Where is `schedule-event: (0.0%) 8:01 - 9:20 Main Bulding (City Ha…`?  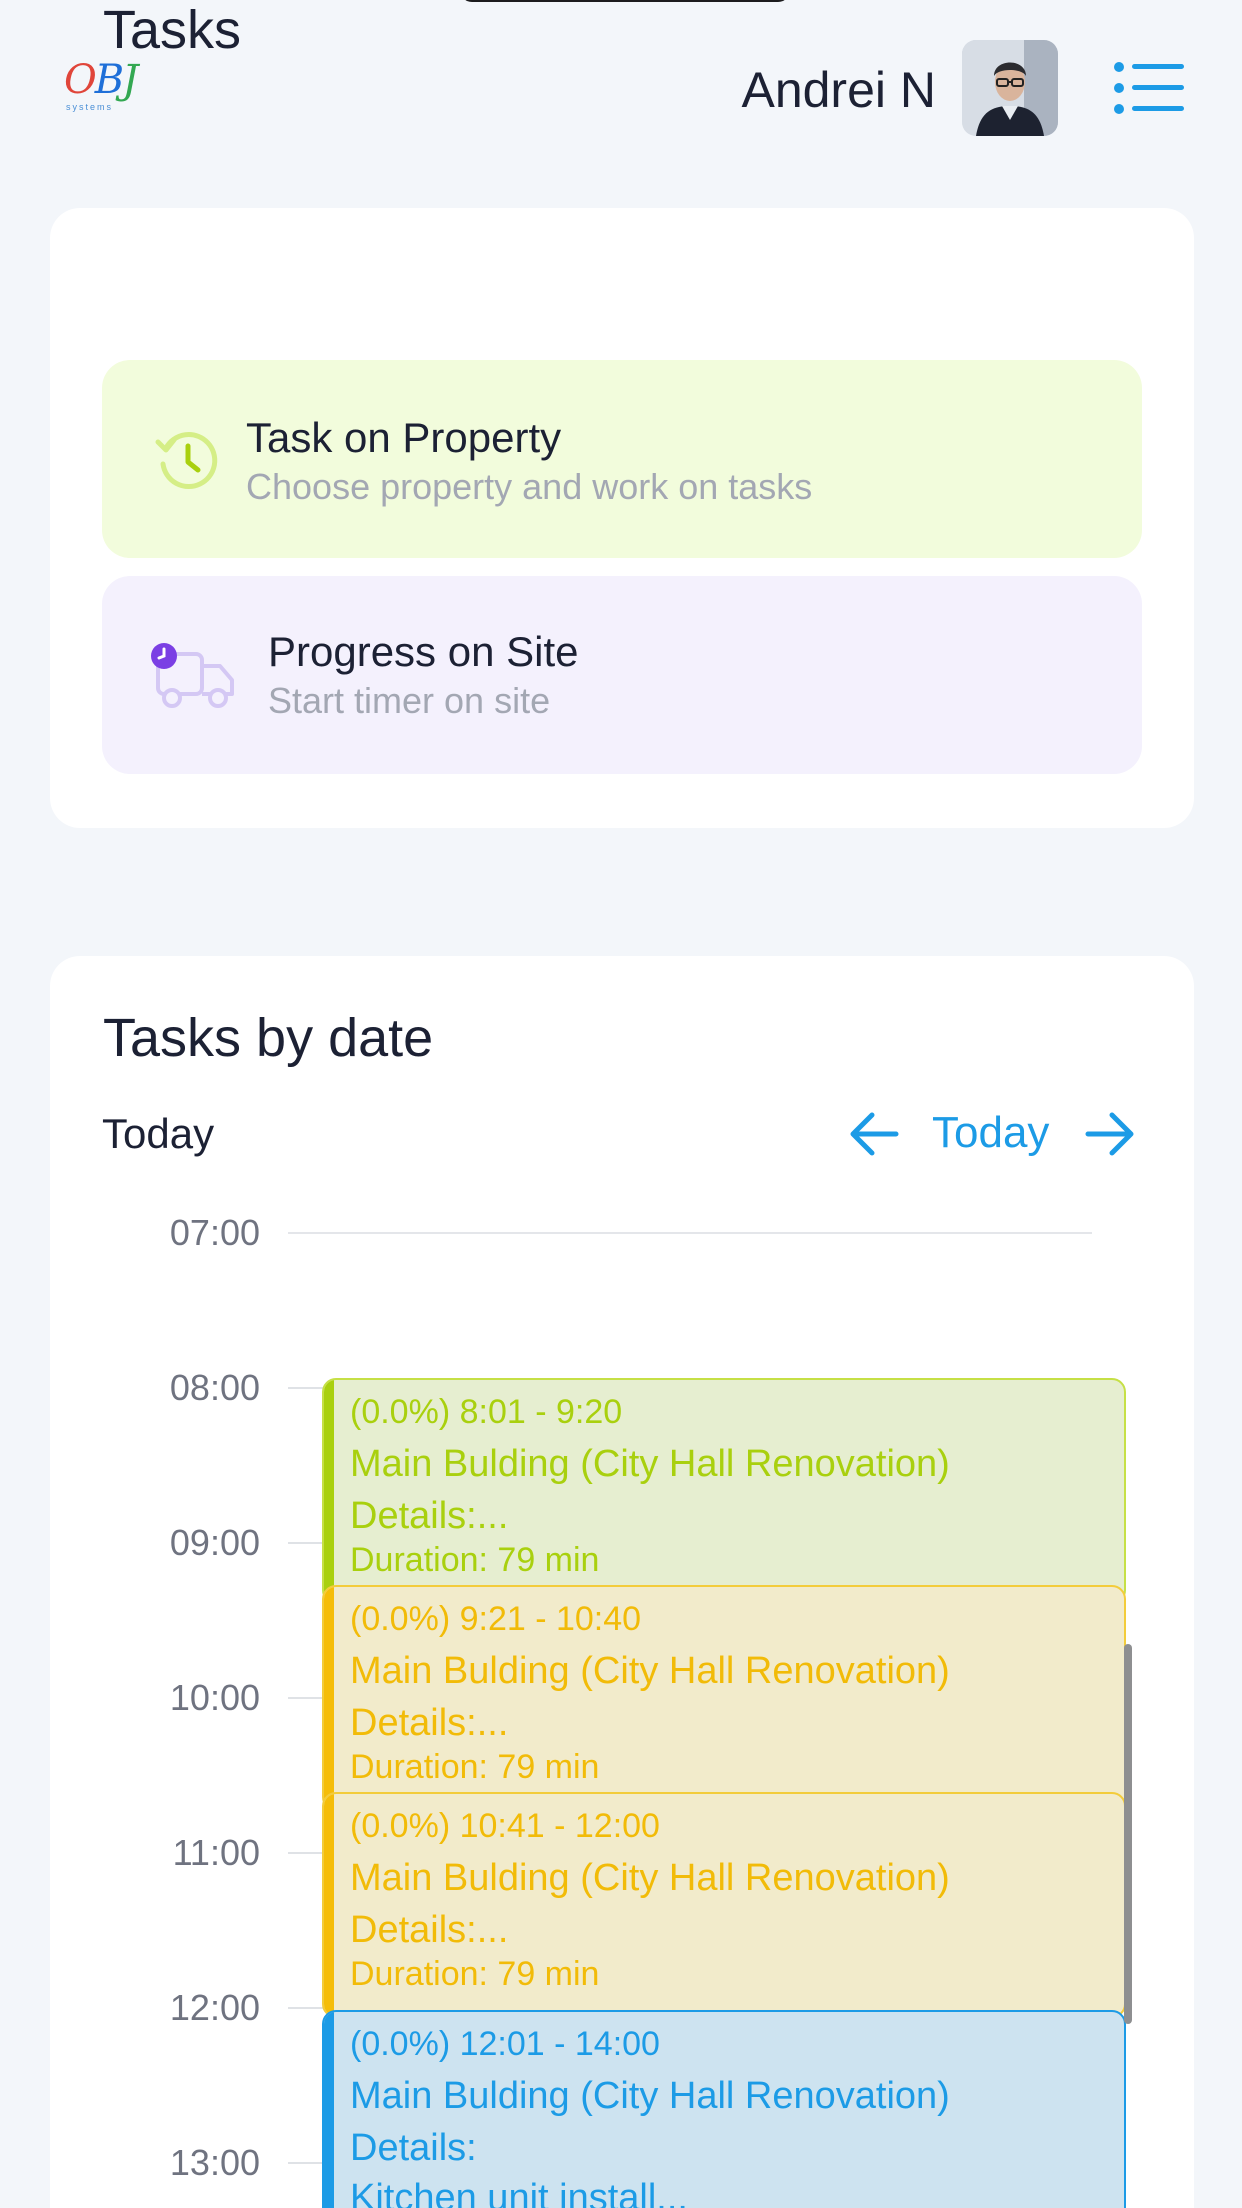
schedule-event: (0.0%) 8:01 - 9:20 Main Bulding (City Ha… is located at coordinates (724, 1491).